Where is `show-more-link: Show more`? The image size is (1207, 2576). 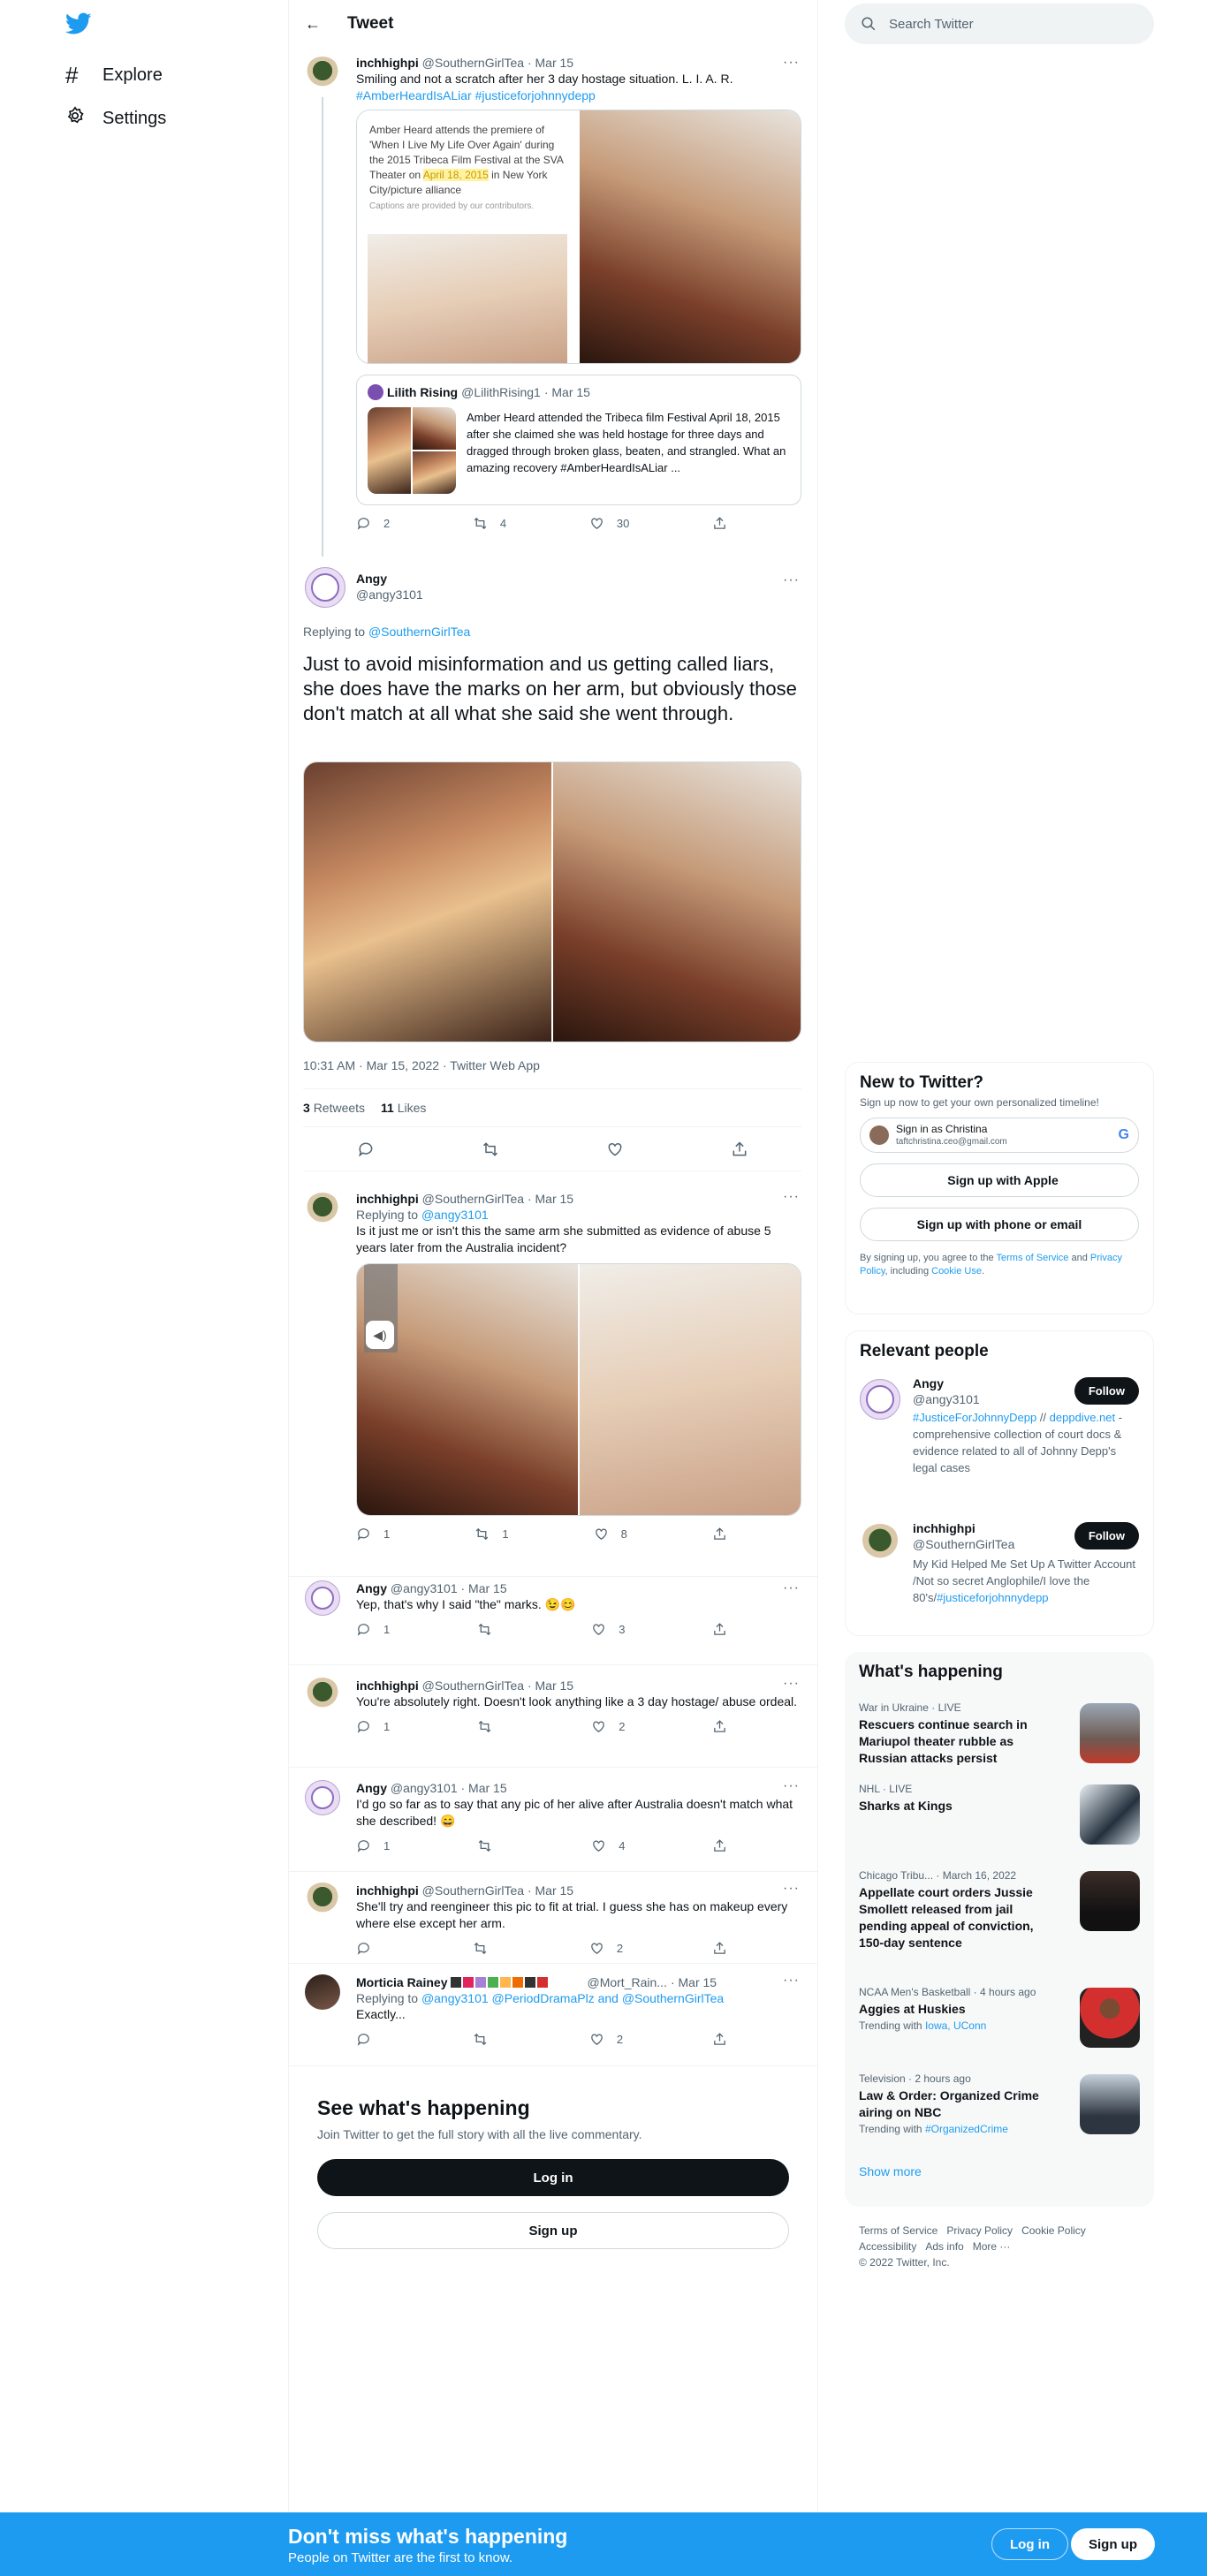
show-more-link: Show more is located at coordinates (999, 2172).